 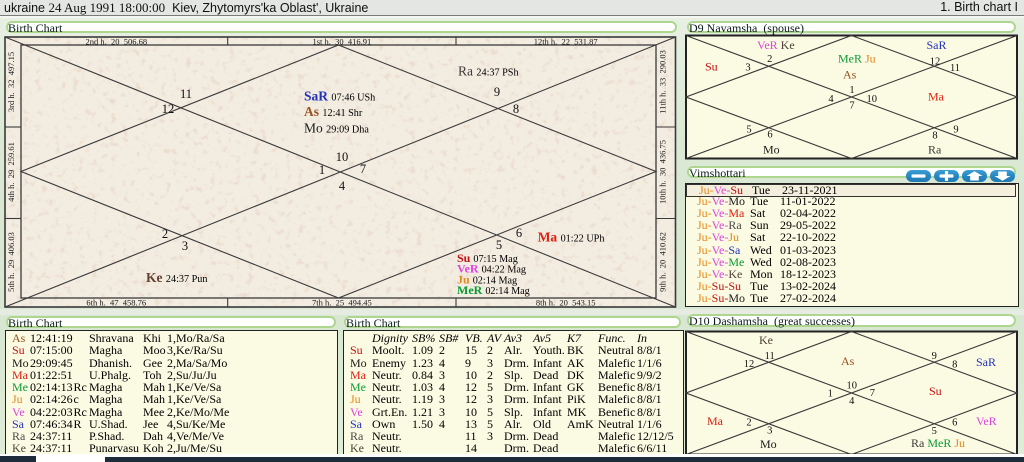 I want to click on svg-text: 6th h. 47 458.76, so click(x=116, y=303).